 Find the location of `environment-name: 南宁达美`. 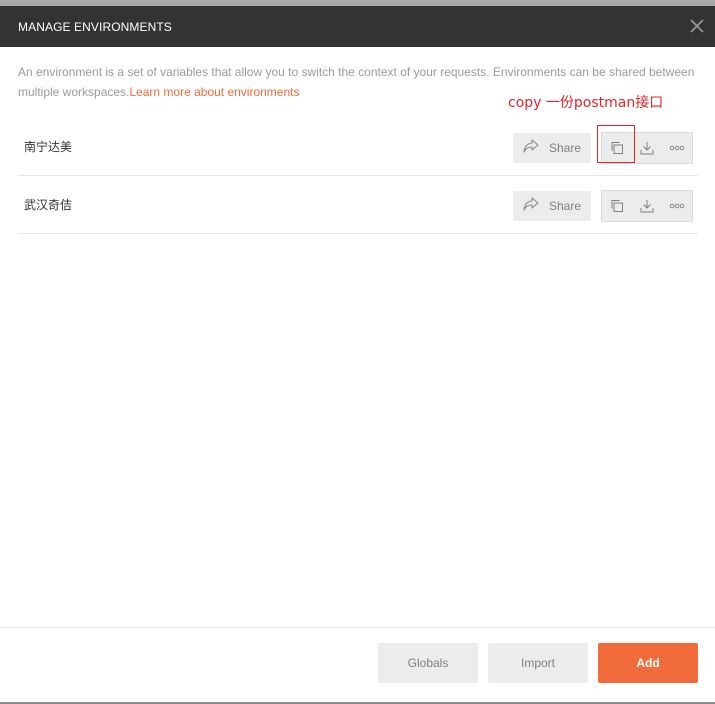

environment-name: 南宁达美 is located at coordinates (48, 147).